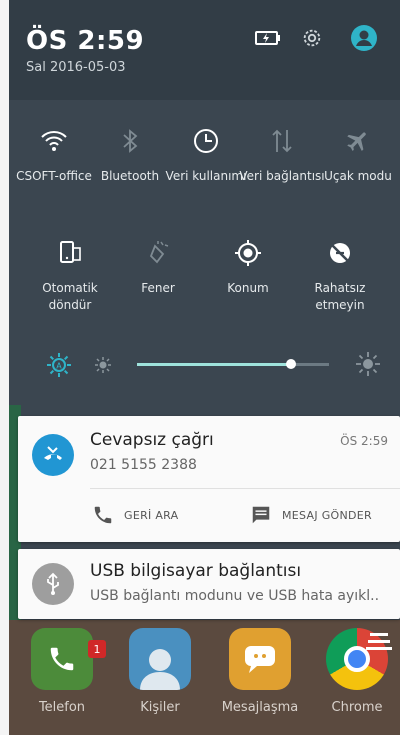  I want to click on tile-flashlight: Fener, so click(158, 275).